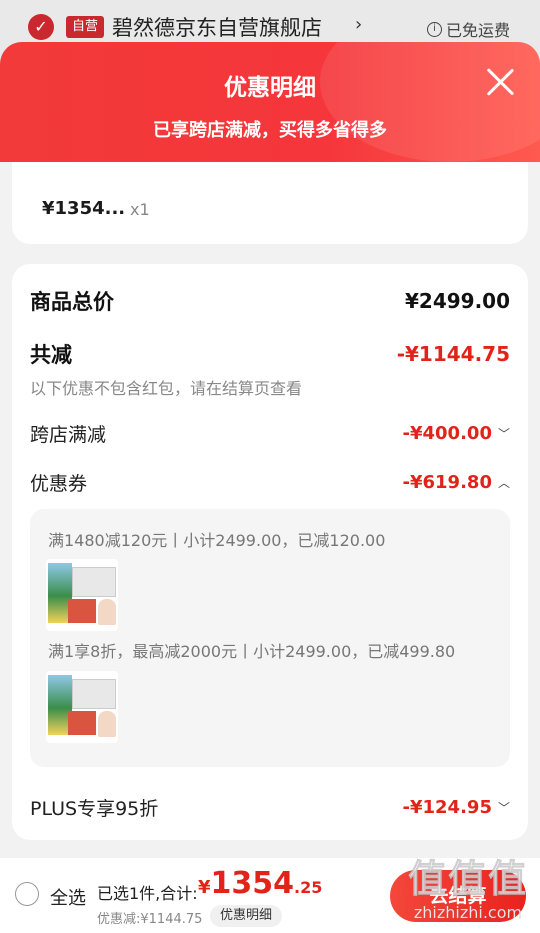 This screenshot has width=540, height=933. I want to click on goods-total-row: 商品总价 ¥2499.00, so click(270, 301).